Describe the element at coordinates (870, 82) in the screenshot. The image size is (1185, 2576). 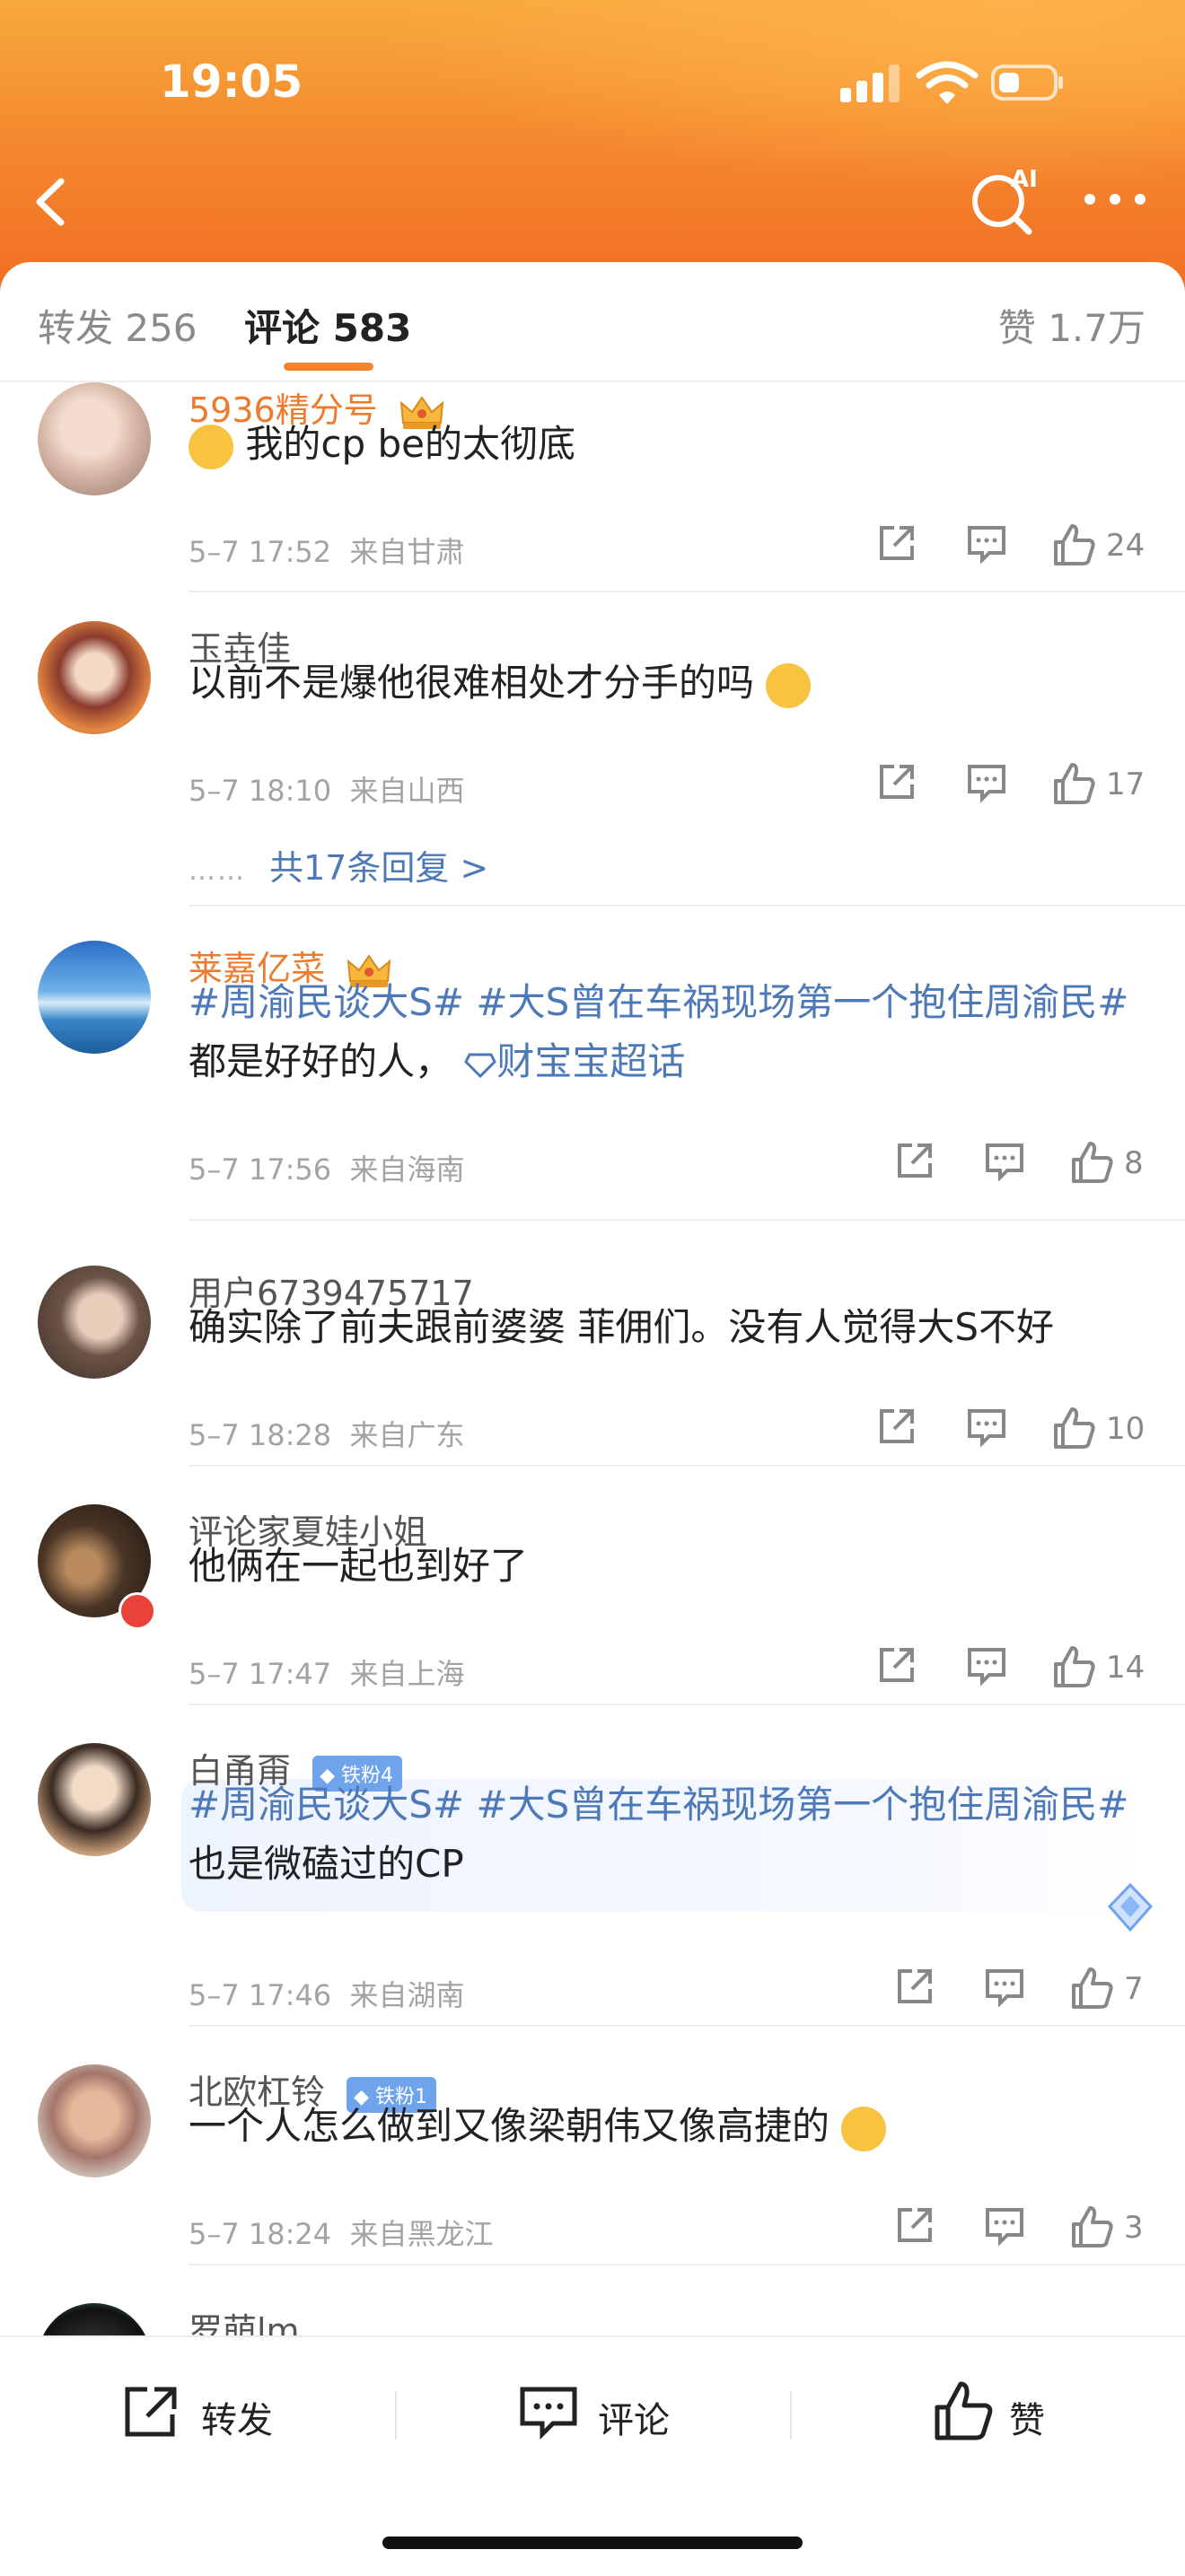
I see `cellular-signal-icon` at that location.